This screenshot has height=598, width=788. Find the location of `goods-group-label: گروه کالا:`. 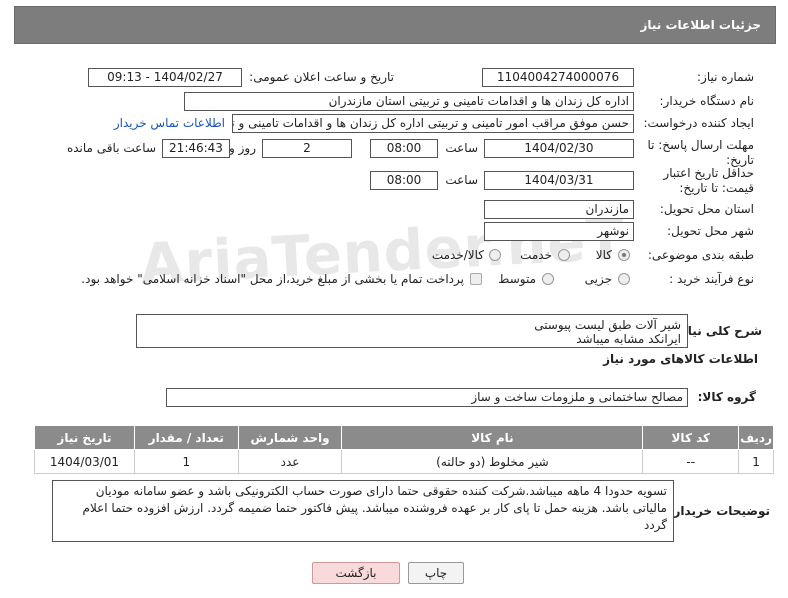

goods-group-label: گروه کالا: is located at coordinates (726, 397).